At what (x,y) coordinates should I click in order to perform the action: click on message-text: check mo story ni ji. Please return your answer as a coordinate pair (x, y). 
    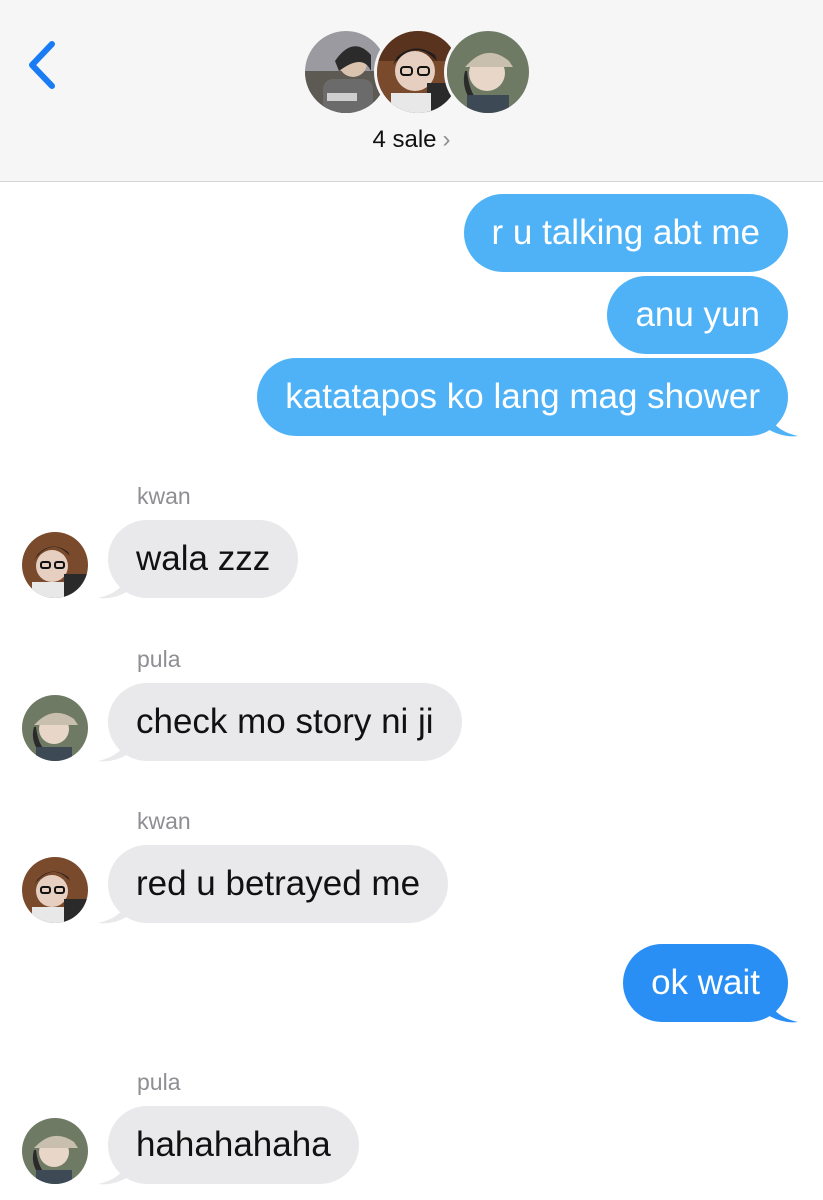
    Looking at the image, I should click on (285, 721).